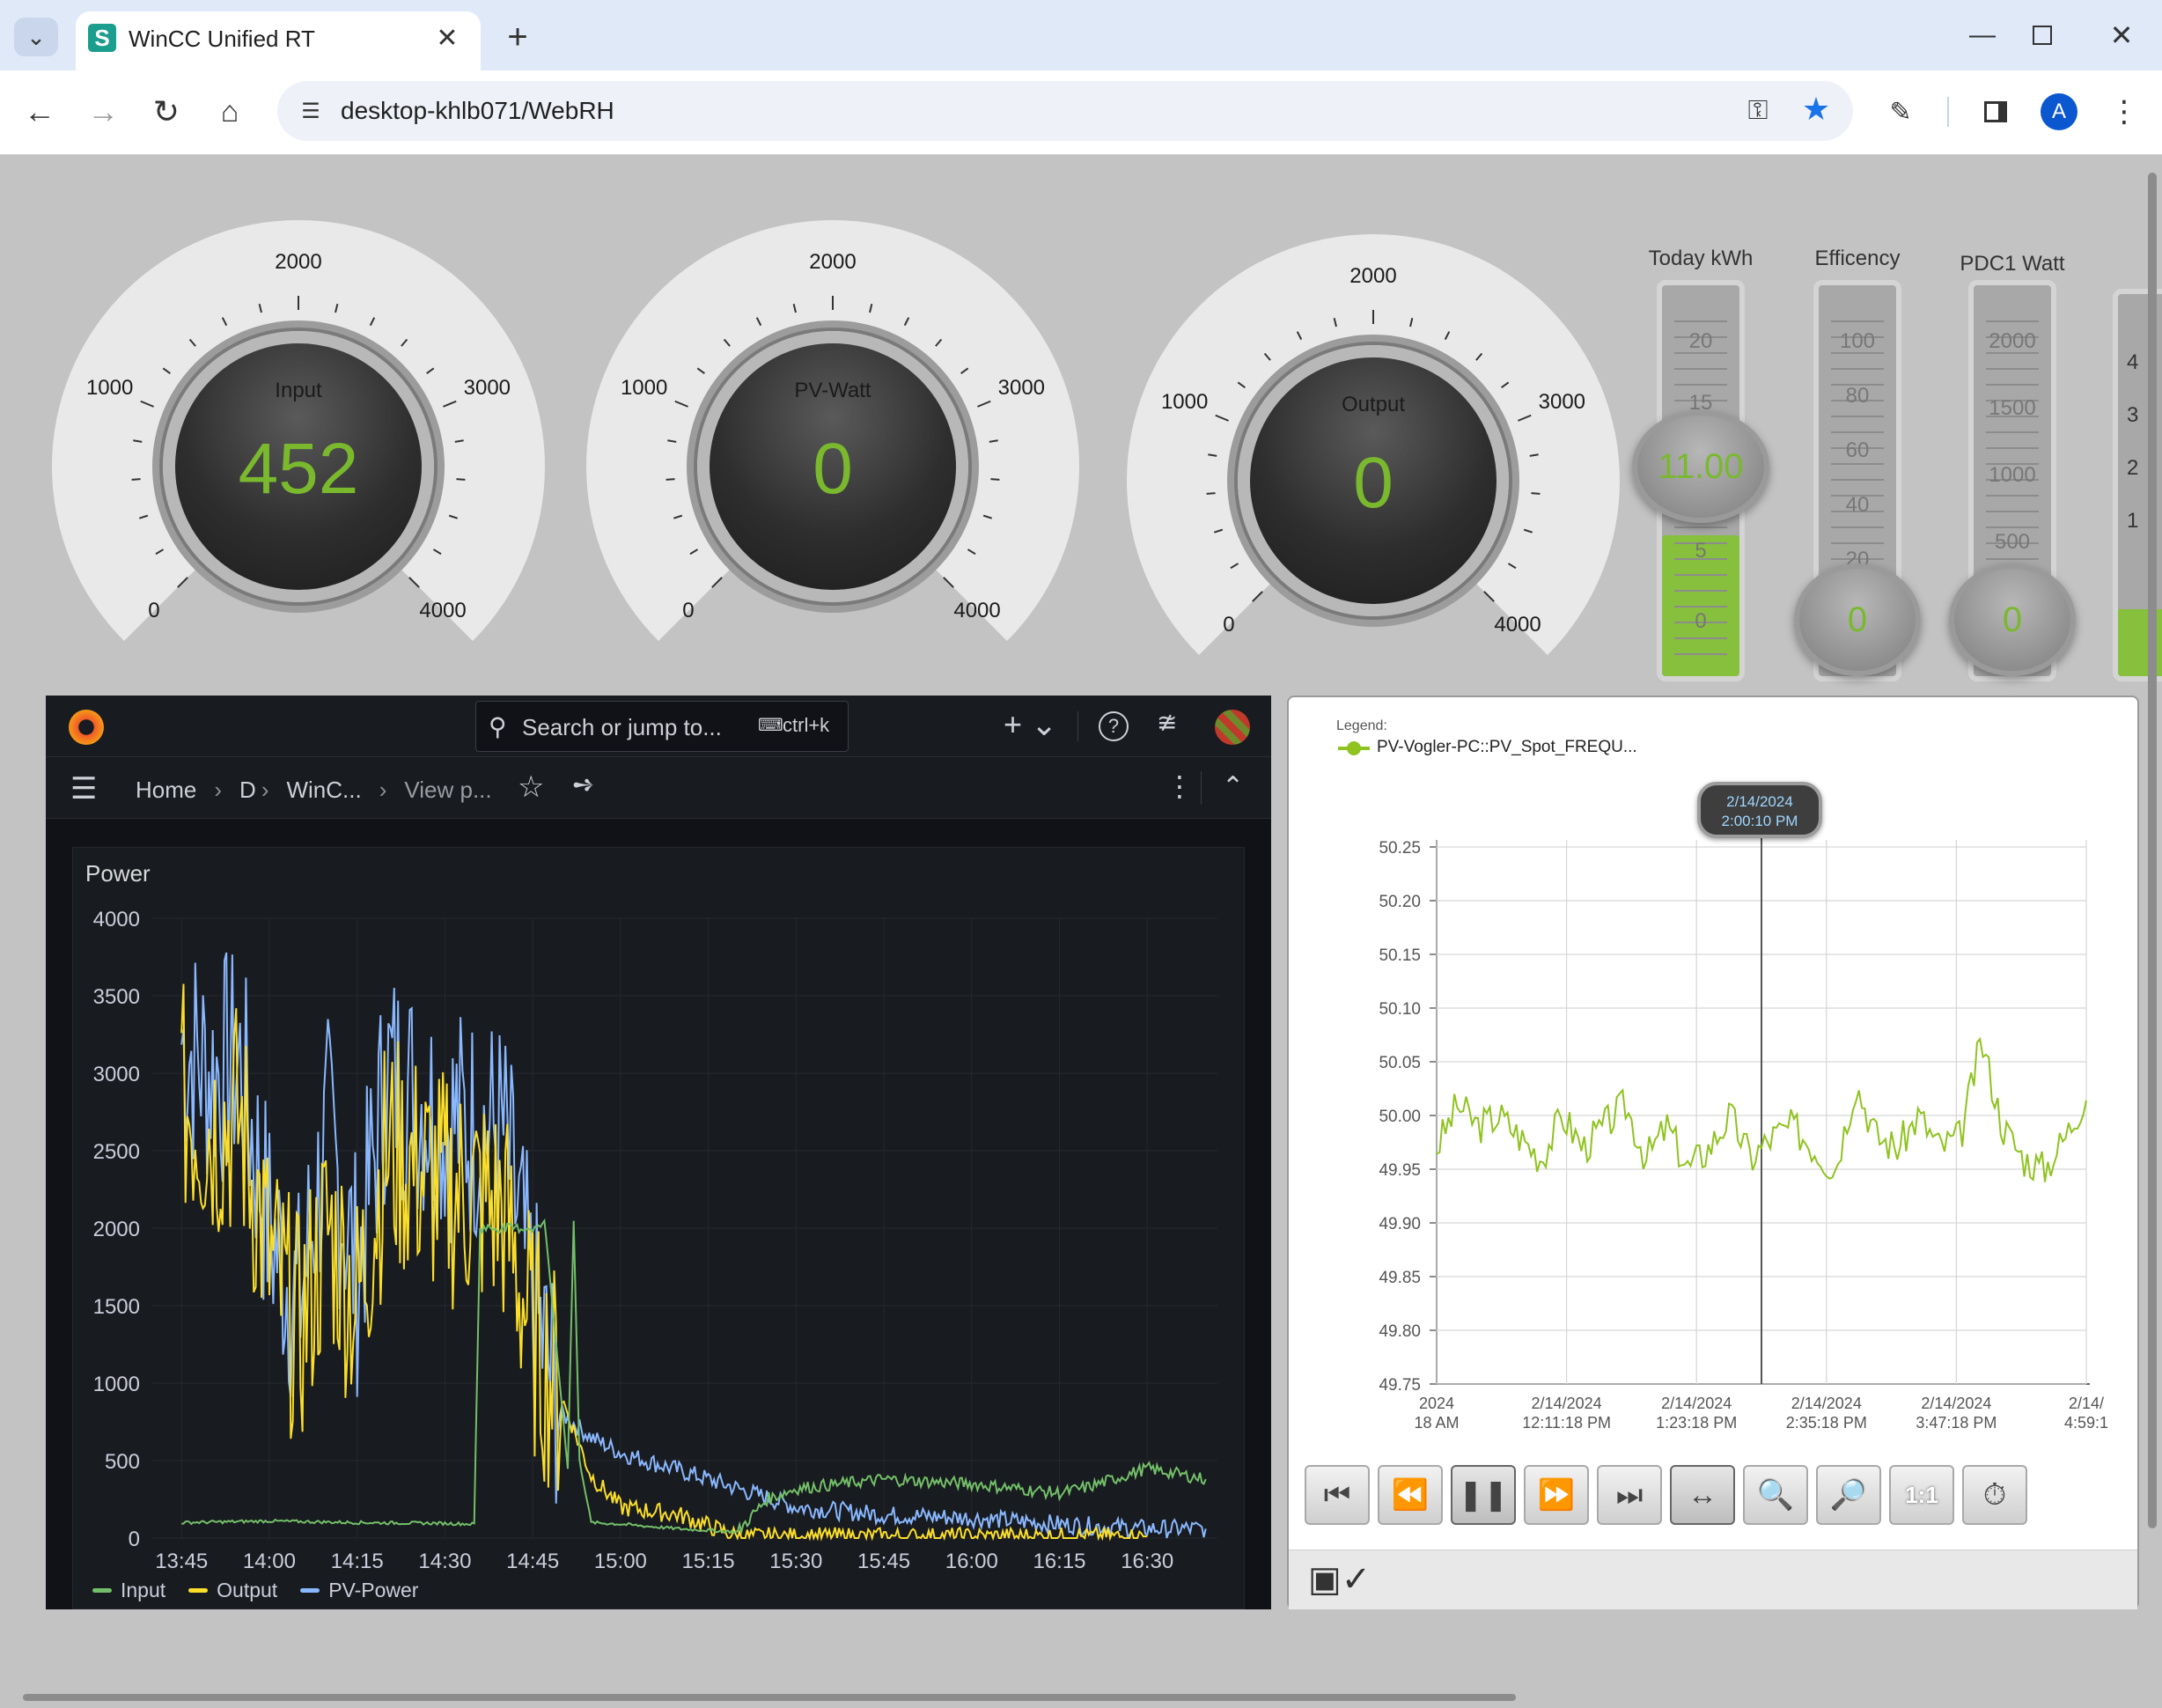  What do you see at coordinates (1167, 722) in the screenshot?
I see `news-rss-icon: ≇` at bounding box center [1167, 722].